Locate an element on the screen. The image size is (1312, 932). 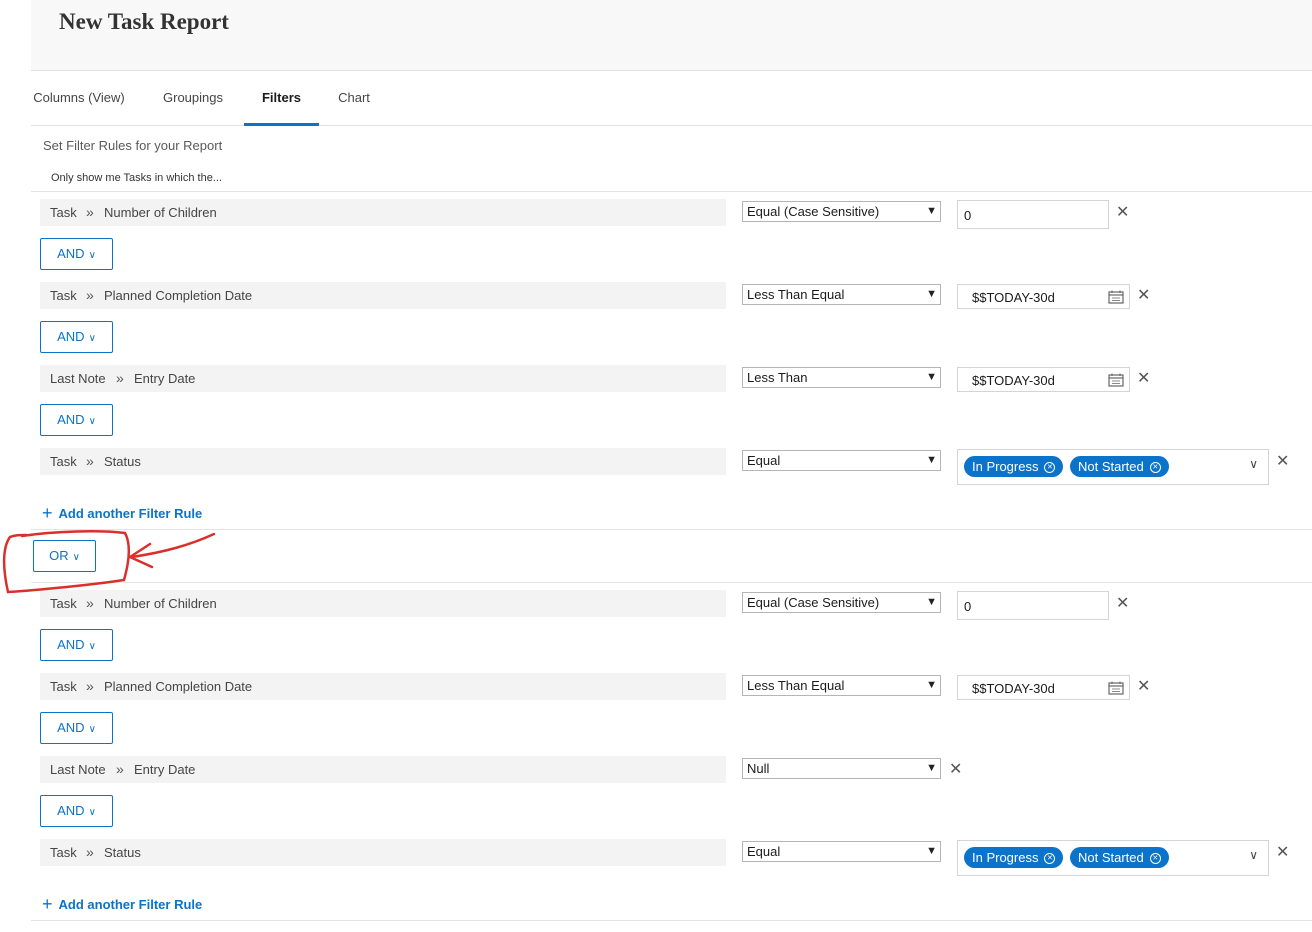
chip-label: Not Started is located at coordinates (1111, 466).